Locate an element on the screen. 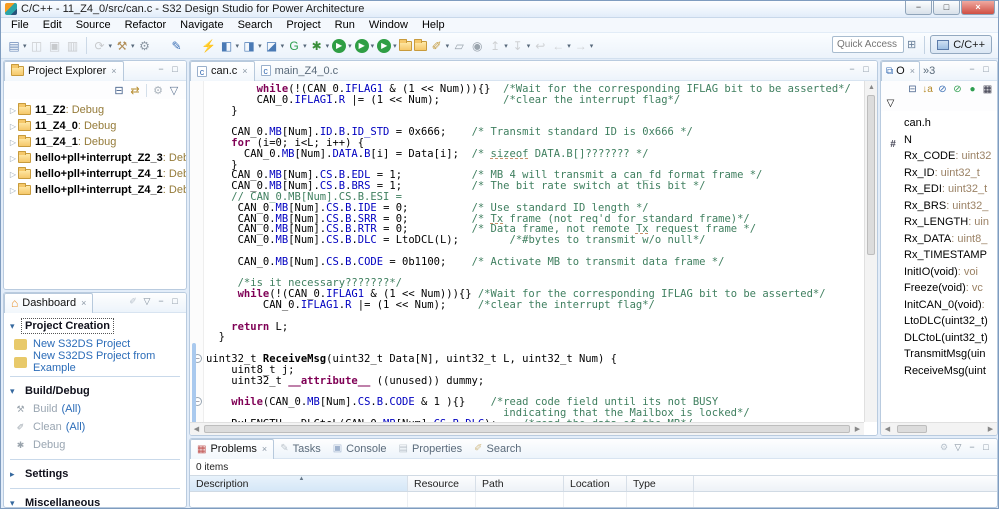  outline-item-initiovoid: InitIO(void) : voi is located at coordinates (942, 272).